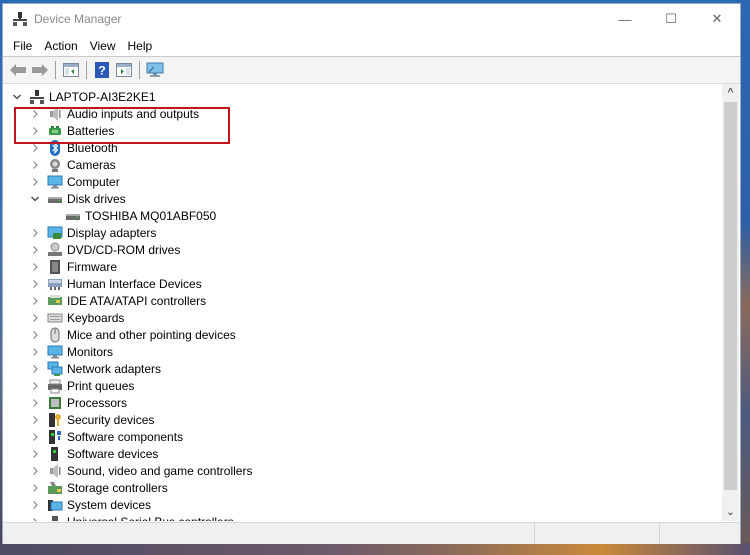  I want to click on system-devices-icon, so click(55, 505).